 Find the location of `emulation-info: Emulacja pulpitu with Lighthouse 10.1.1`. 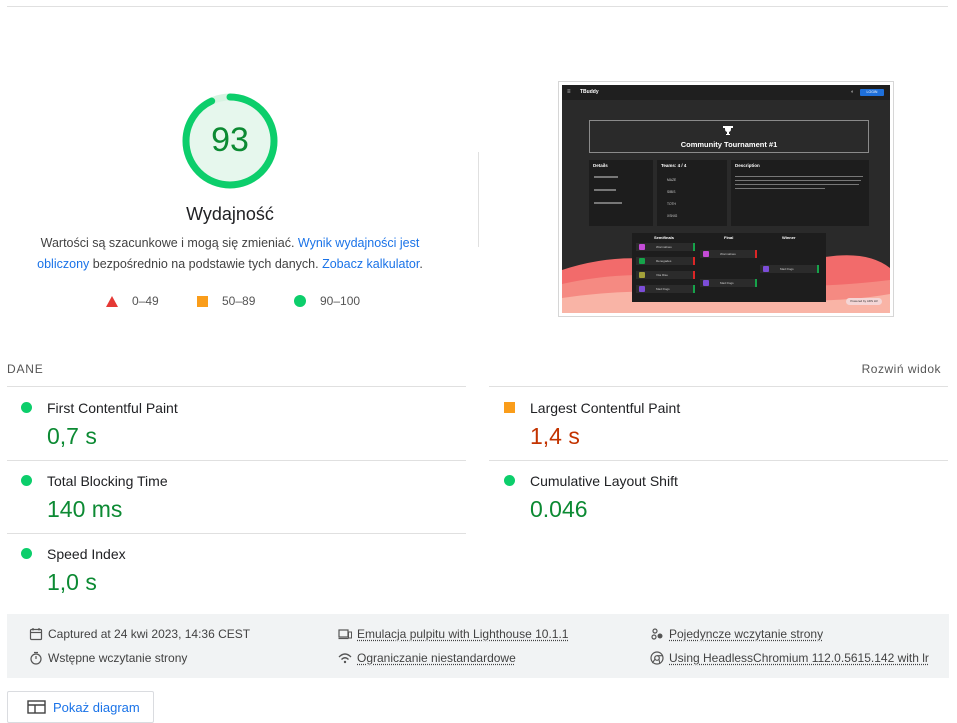

emulation-info: Emulacja pulpitu with Lighthouse 10.1.1 is located at coordinates (453, 634).